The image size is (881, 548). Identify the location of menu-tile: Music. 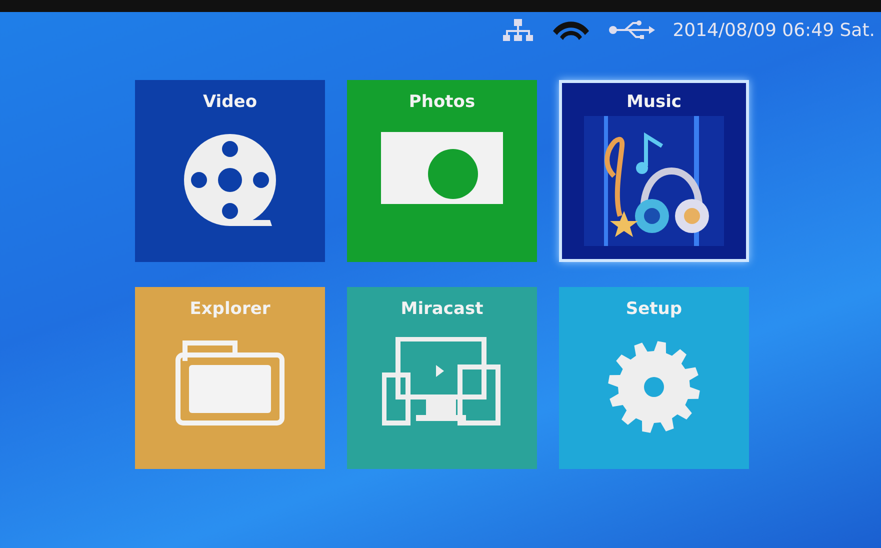
(654, 171).